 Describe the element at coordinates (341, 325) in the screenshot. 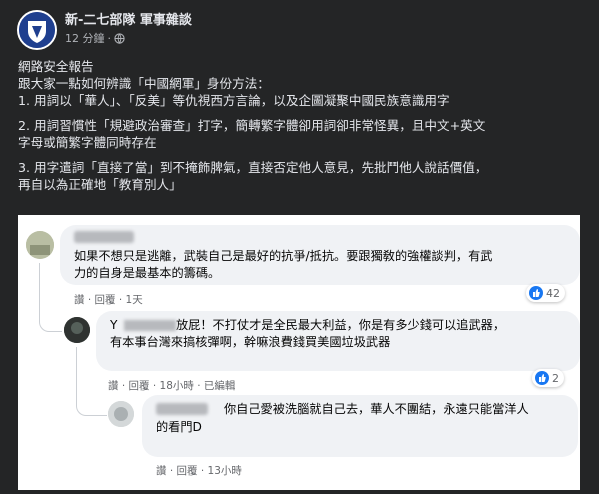

I see `comment-text: 放屁！不打仗才是全民最大利益，你是有多少錢可以追武器，` at that location.